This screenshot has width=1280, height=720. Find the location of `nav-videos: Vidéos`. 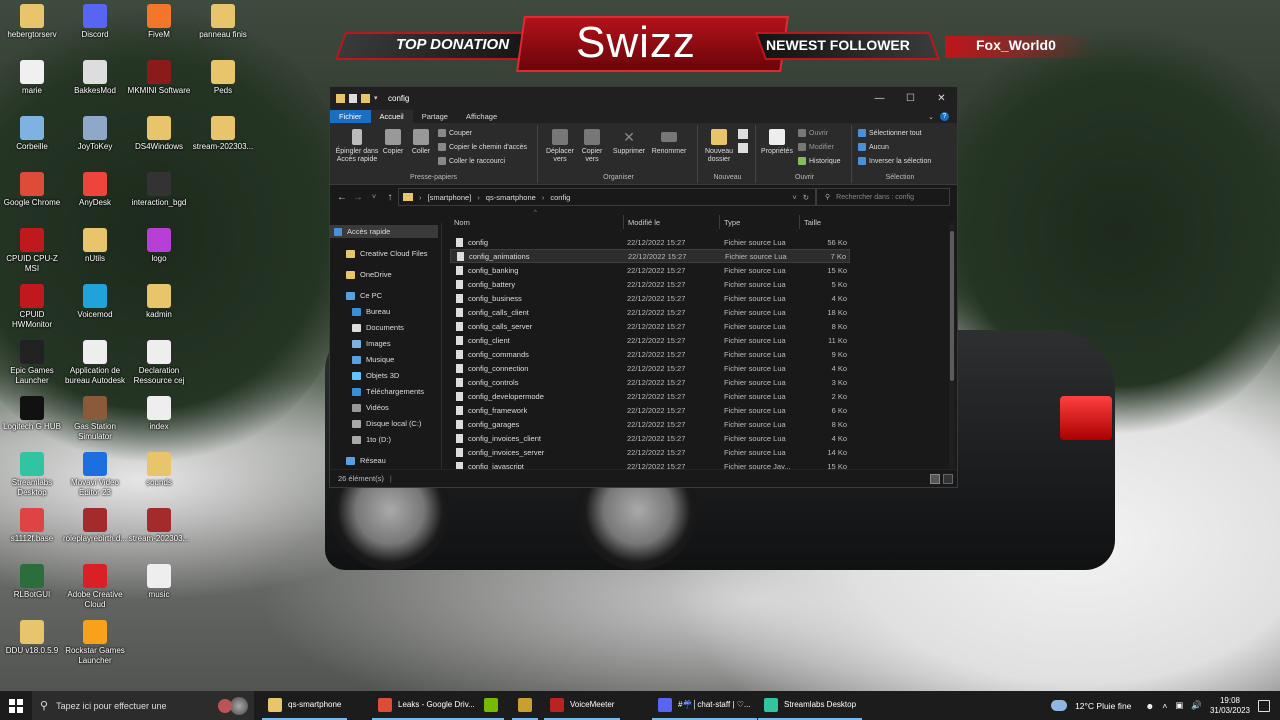

nav-videos: Vidéos is located at coordinates (370, 407).